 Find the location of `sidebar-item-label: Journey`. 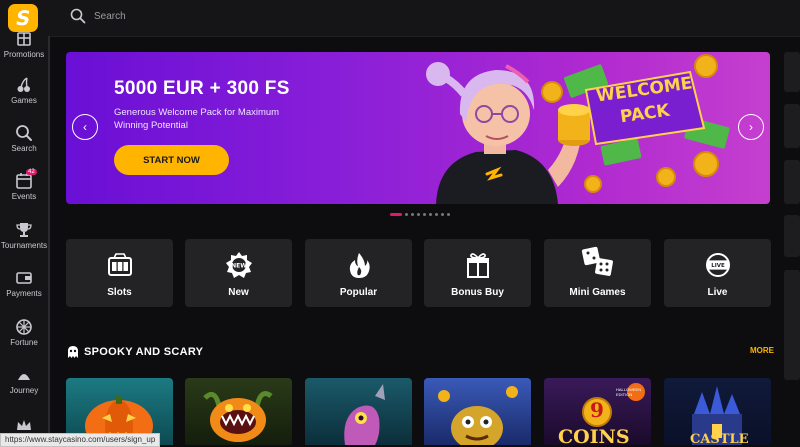

sidebar-item-label: Journey is located at coordinates (24, 390).